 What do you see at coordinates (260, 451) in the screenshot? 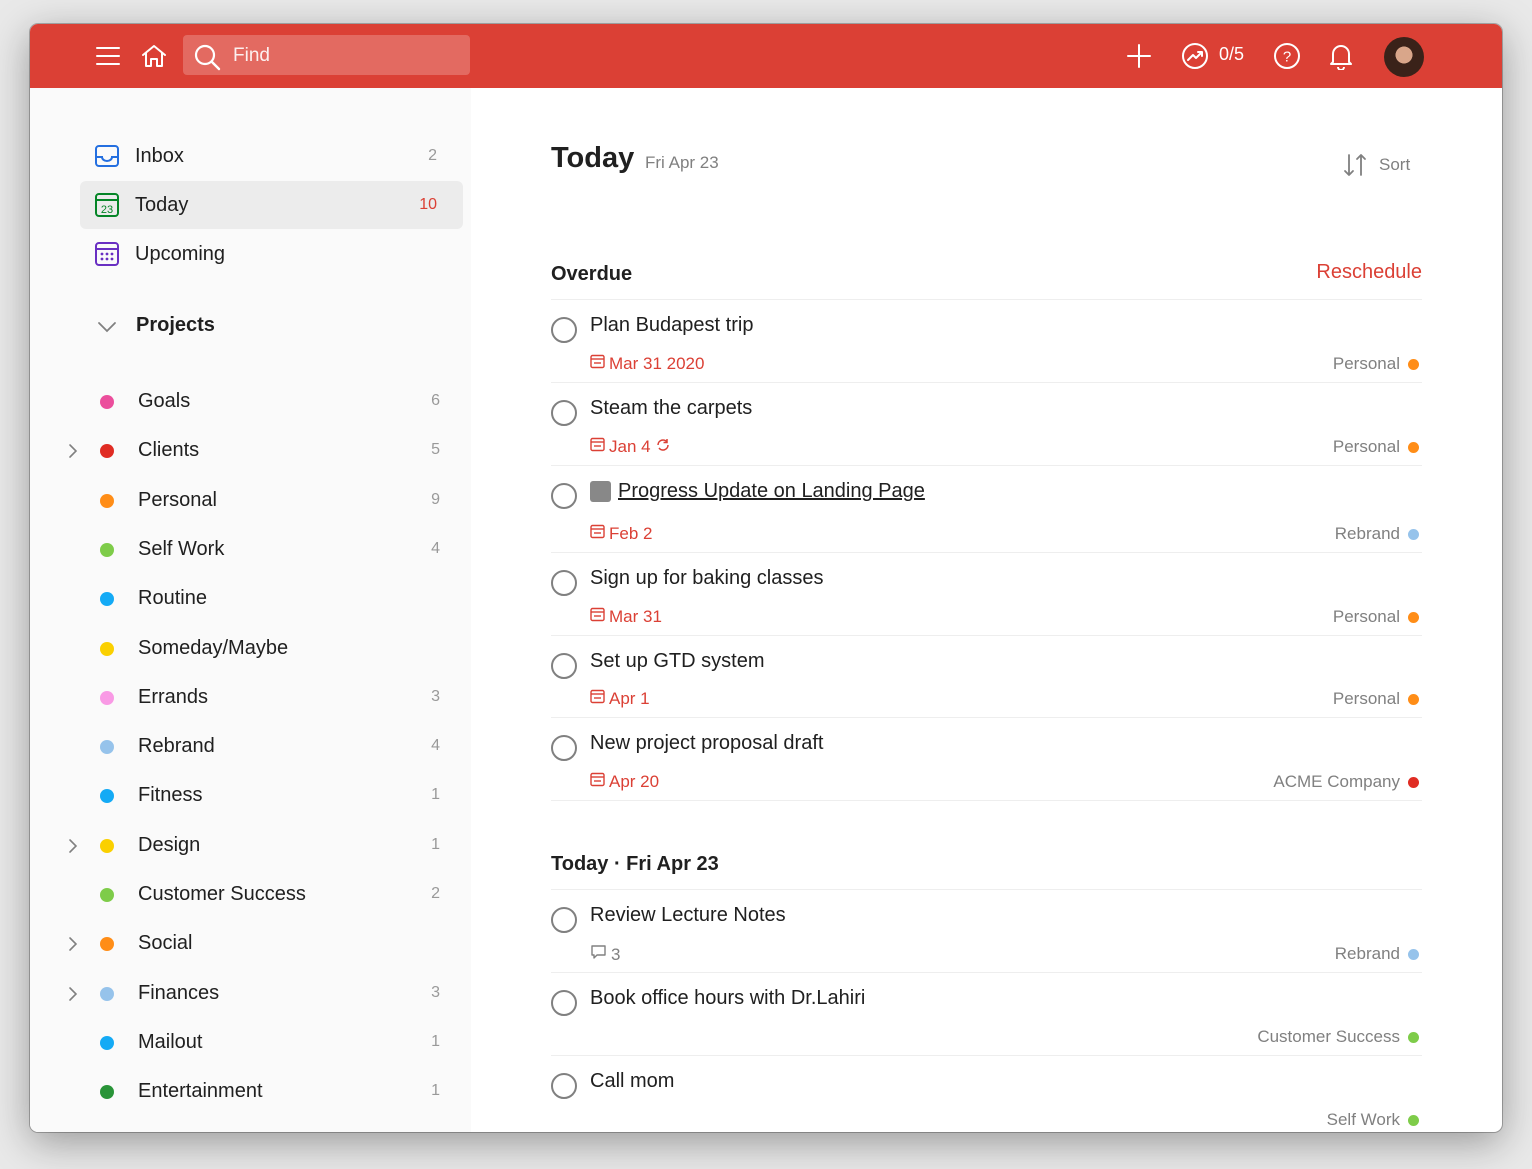
I see `project-item: Clients 5` at bounding box center [260, 451].